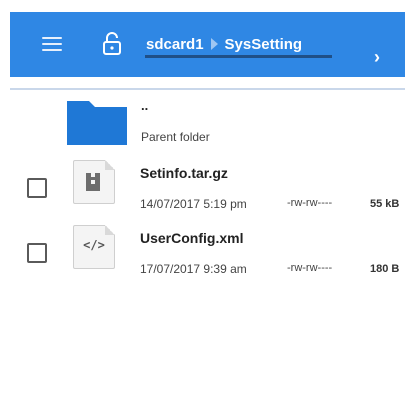 The height and width of the screenshot is (396, 405). What do you see at coordinates (184, 173) in the screenshot?
I see `file-name: Setinfo.tar.gz` at bounding box center [184, 173].